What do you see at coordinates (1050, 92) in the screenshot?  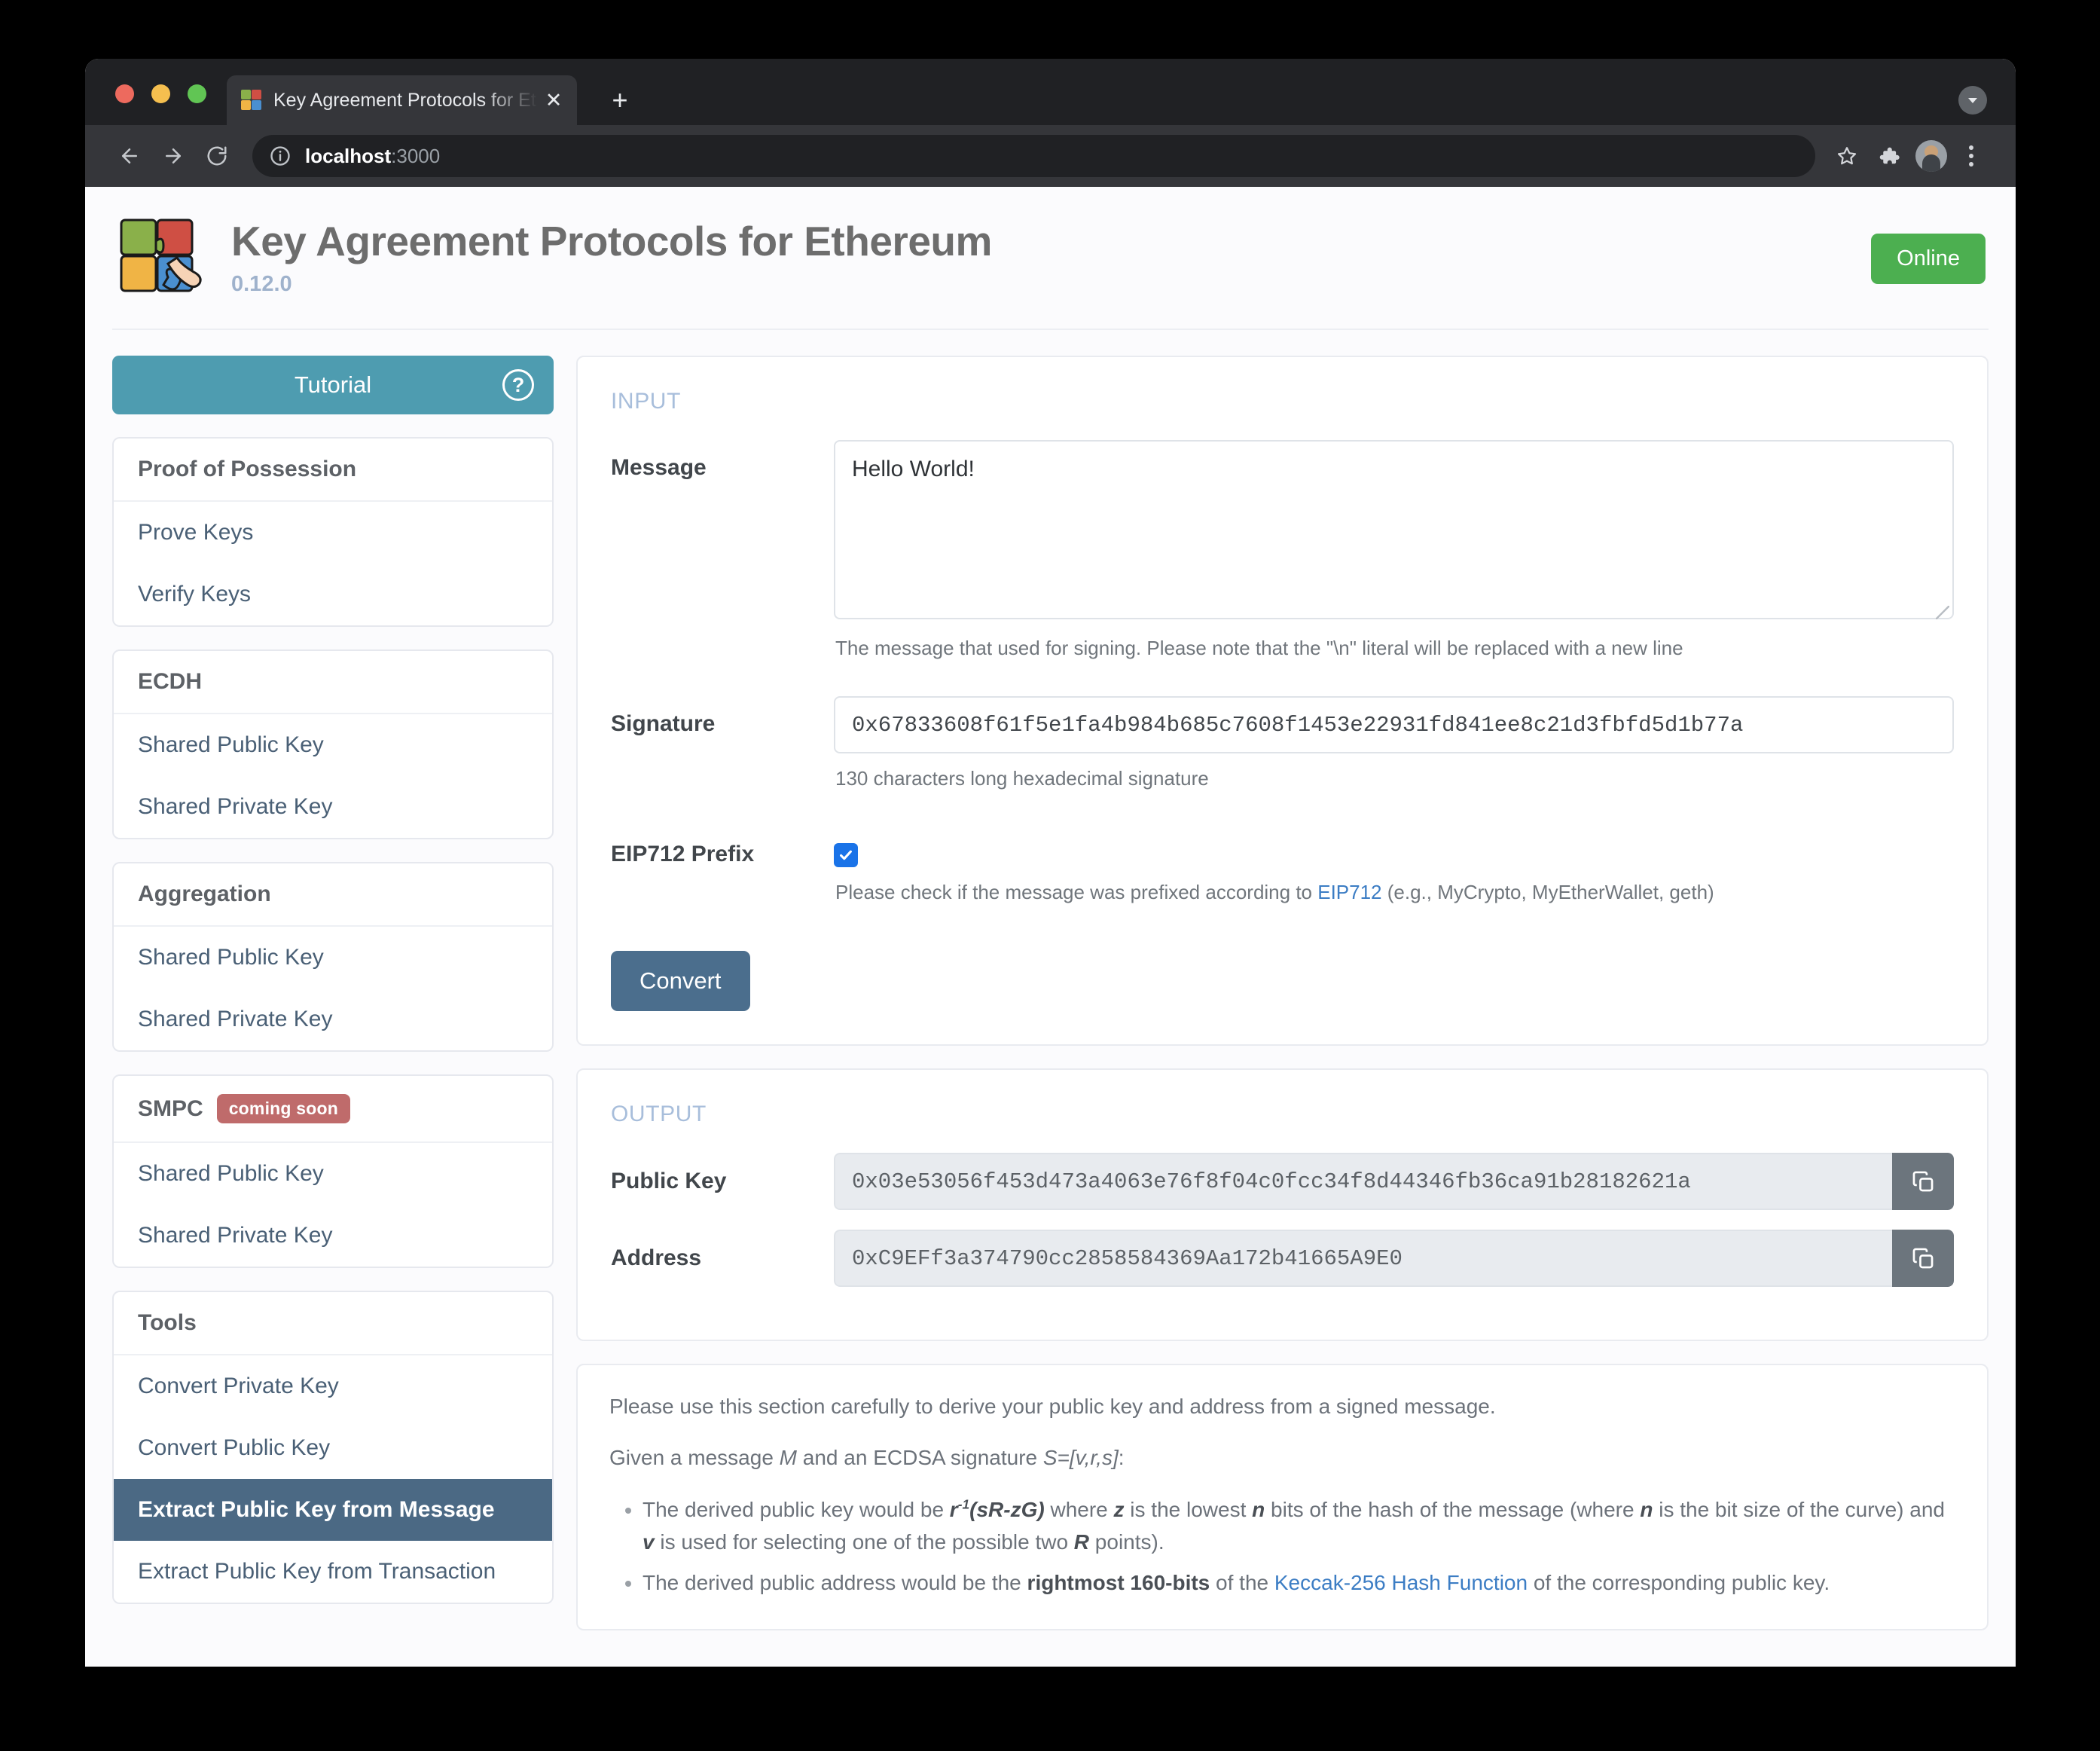 I see `browser-tabstrip: Key Agreement Protocols for Et ✕ +` at bounding box center [1050, 92].